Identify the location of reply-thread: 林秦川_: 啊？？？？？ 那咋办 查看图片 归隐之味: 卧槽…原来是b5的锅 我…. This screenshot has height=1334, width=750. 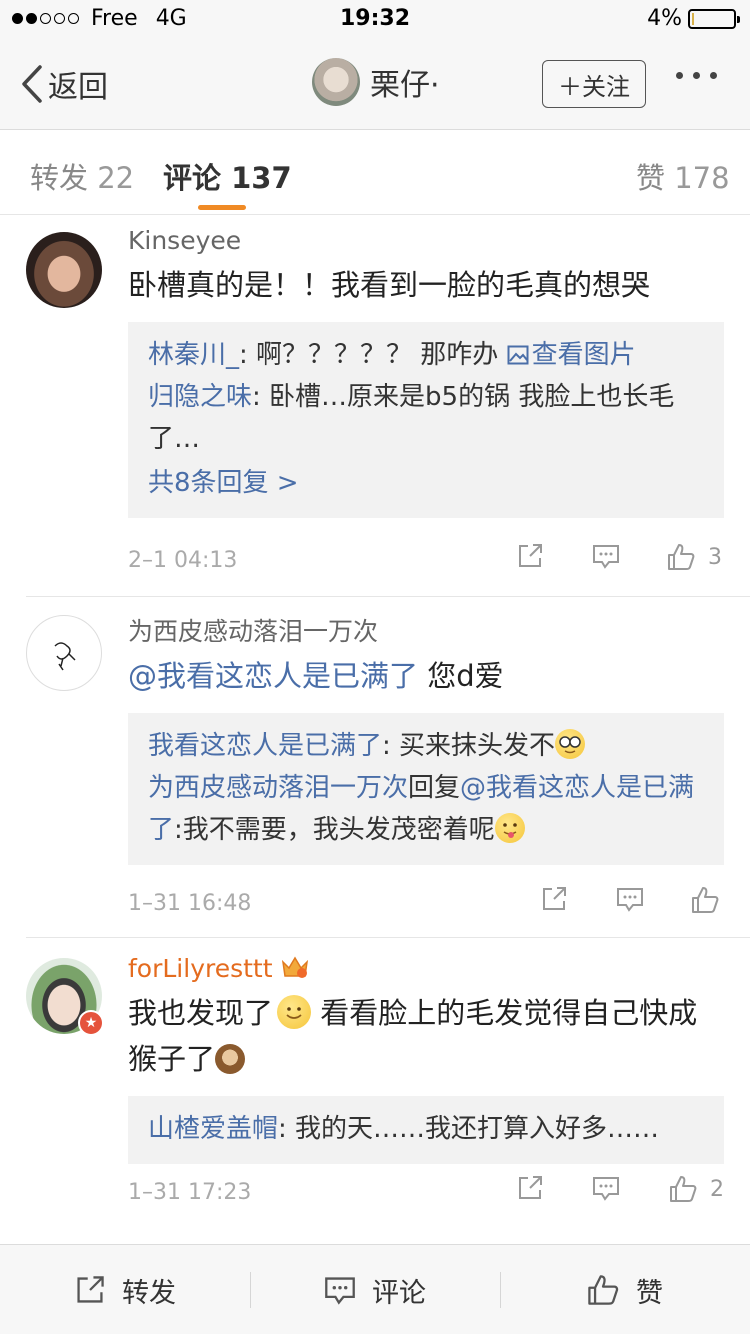
(426, 420).